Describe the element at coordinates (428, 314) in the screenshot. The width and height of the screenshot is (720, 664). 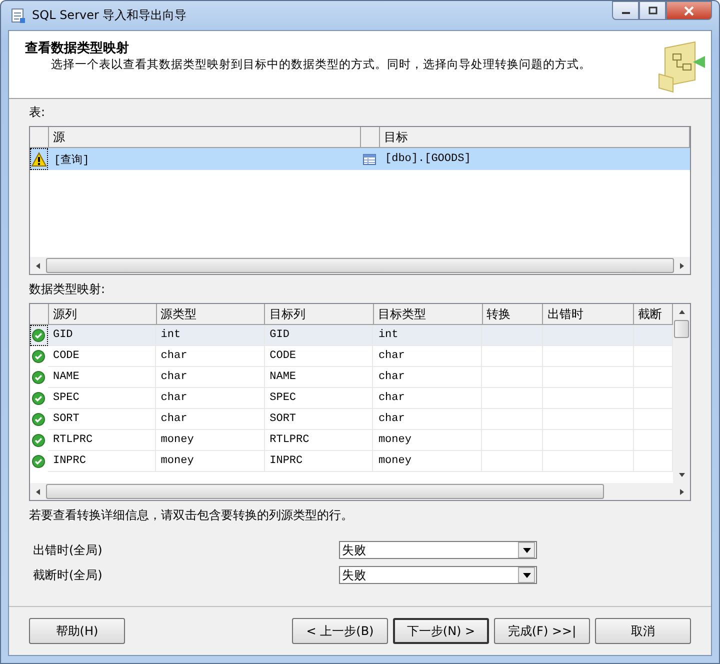
I see `column-header: 目标类型` at that location.